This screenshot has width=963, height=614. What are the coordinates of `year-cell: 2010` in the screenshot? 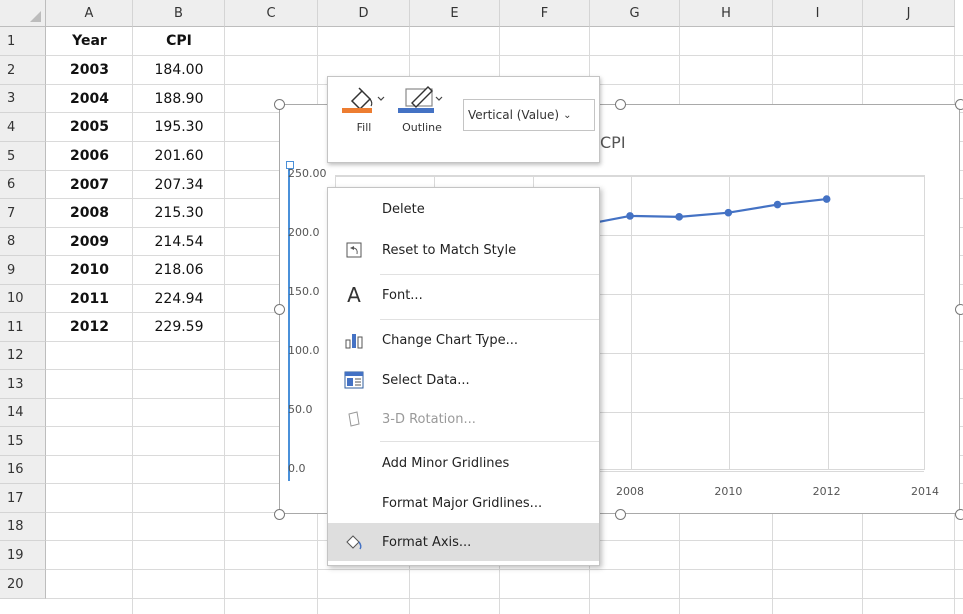 It's located at (89, 270).